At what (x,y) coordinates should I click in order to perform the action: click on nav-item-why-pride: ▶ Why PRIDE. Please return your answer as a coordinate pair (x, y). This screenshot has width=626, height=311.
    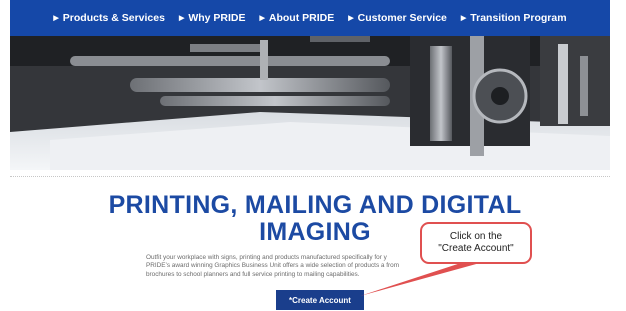
    Looking at the image, I should click on (212, 18).